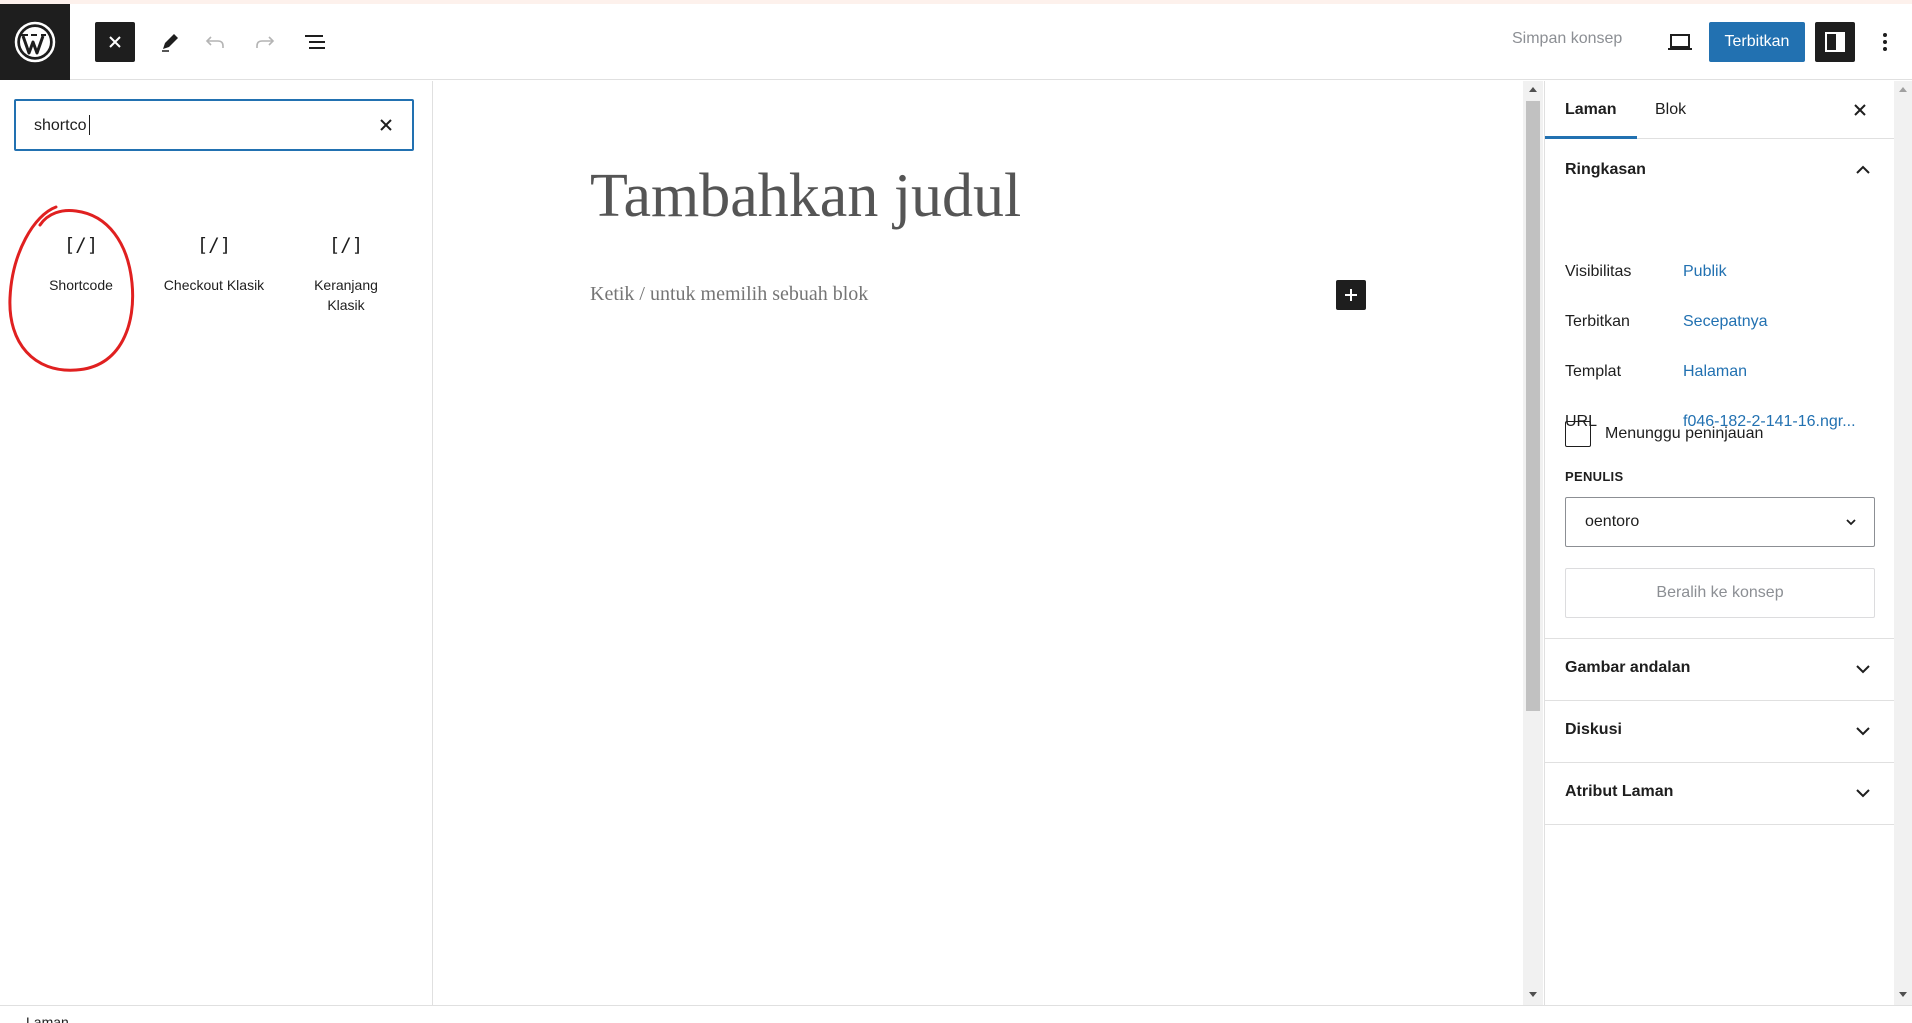  I want to click on visibility-row: Visibilitas Publik, so click(1725, 275).